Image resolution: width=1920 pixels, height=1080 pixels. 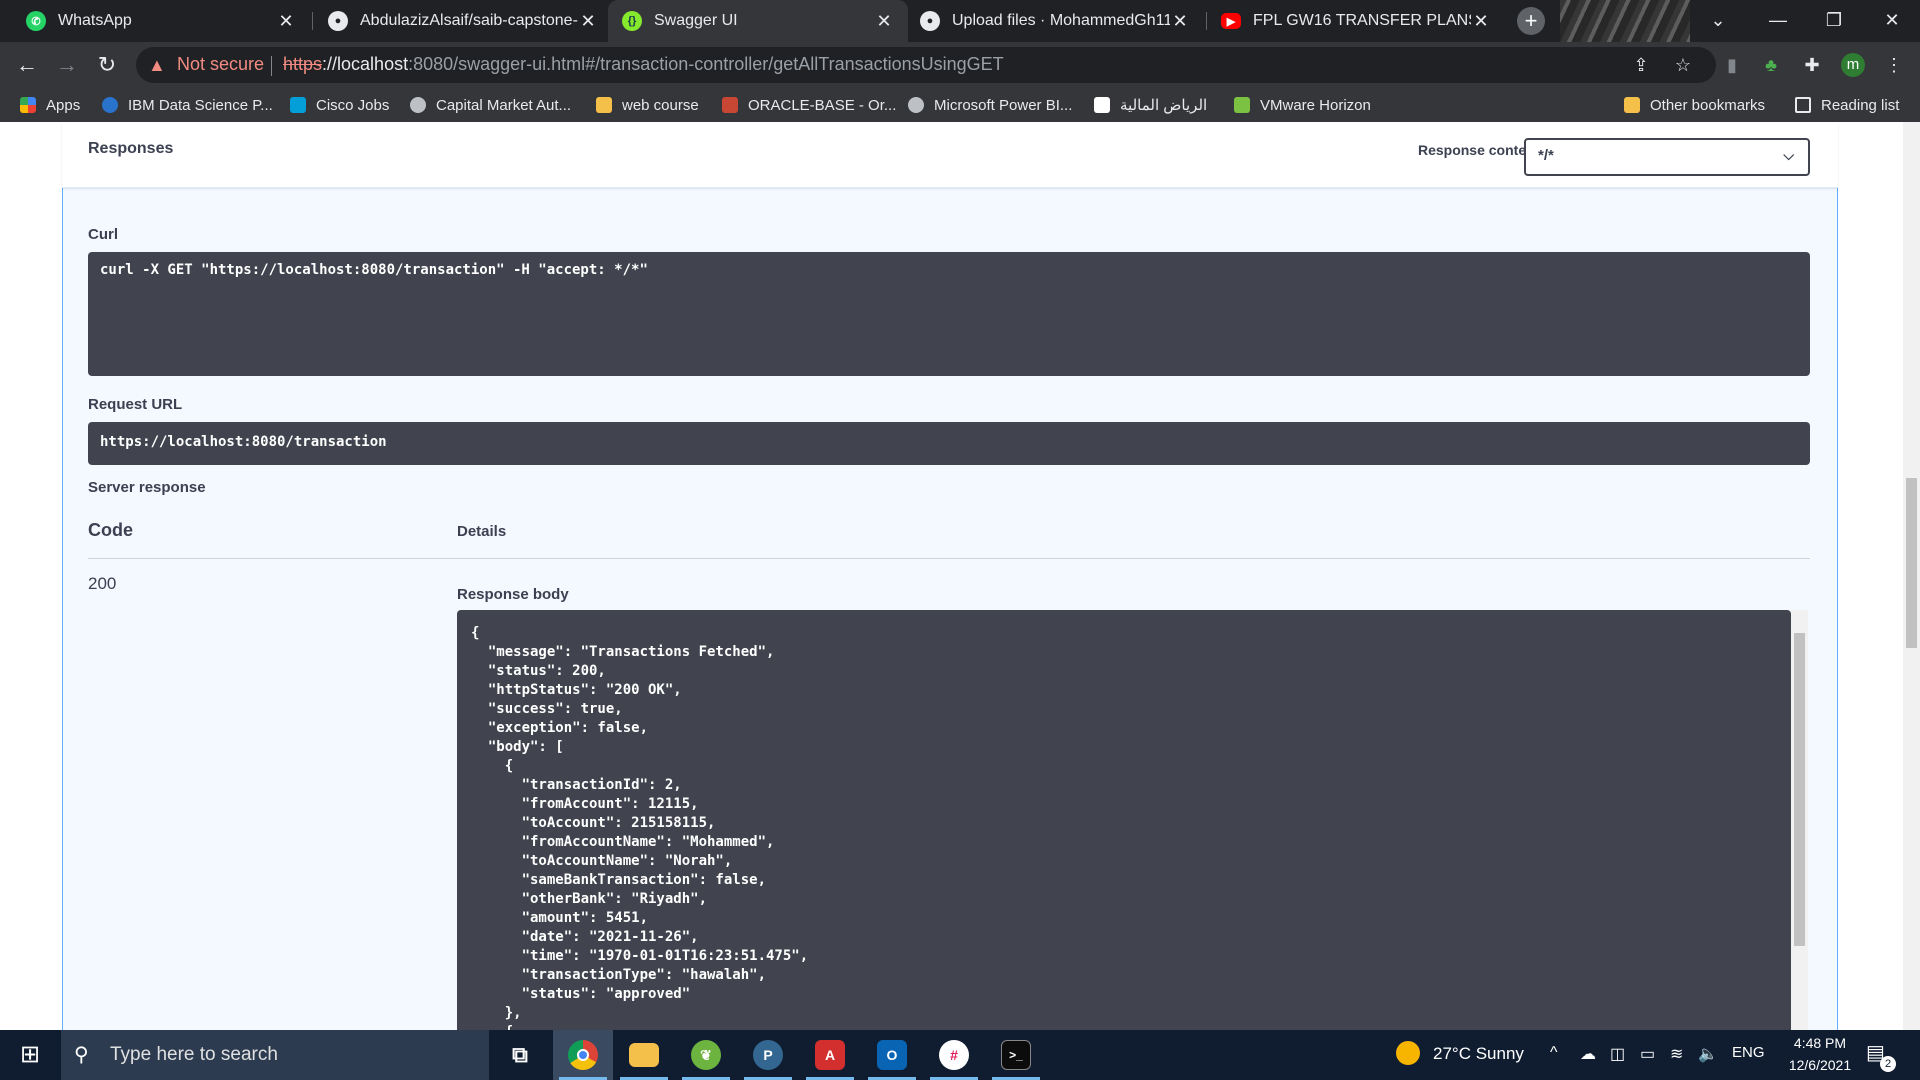 What do you see at coordinates (1588, 1054) in the screenshot?
I see `onedrive-cloud-icon: ☁` at bounding box center [1588, 1054].